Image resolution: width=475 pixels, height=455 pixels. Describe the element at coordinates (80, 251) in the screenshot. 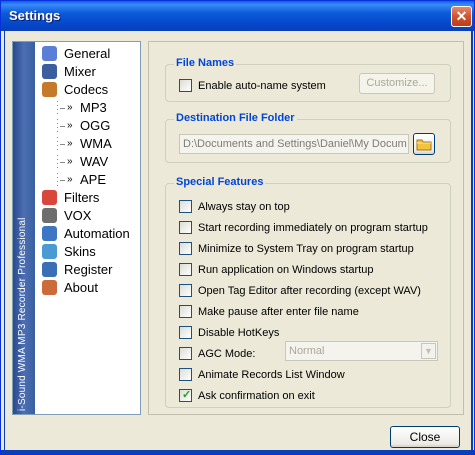

I see `sidebar-item-label: Skins` at that location.